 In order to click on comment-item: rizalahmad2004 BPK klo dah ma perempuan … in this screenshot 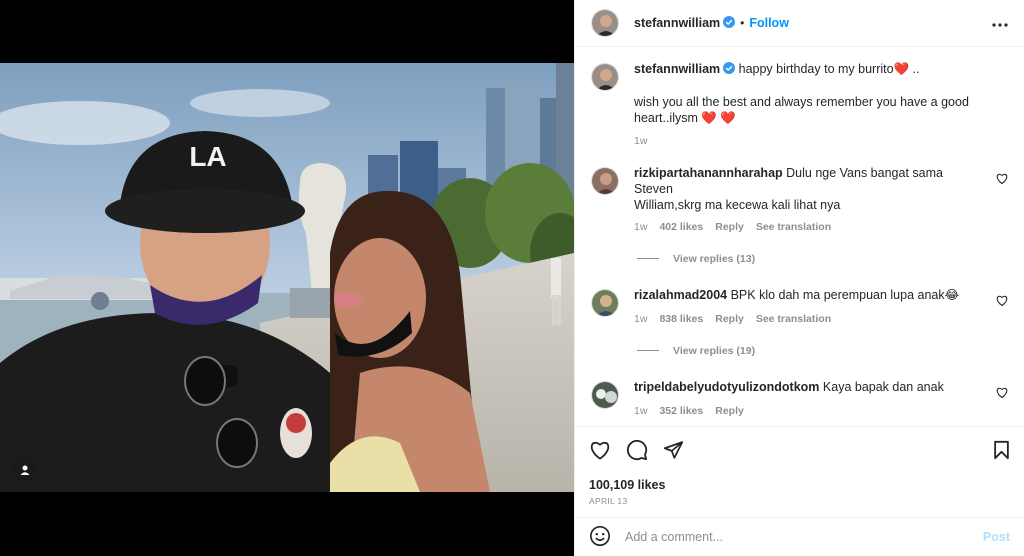, I will do `click(799, 307)`.